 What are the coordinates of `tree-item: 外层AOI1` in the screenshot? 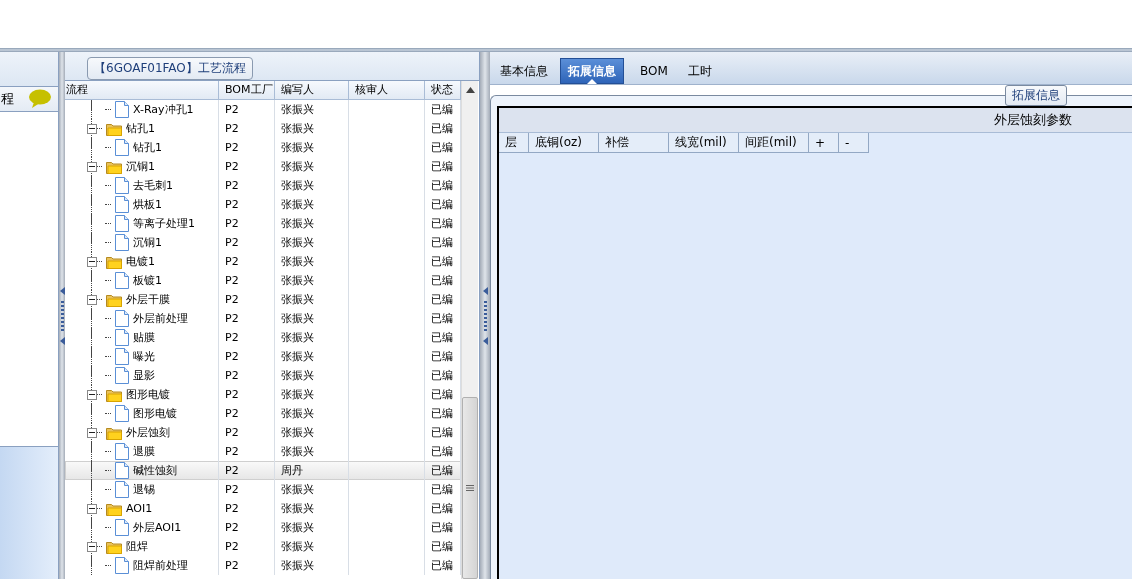 It's located at (157, 527).